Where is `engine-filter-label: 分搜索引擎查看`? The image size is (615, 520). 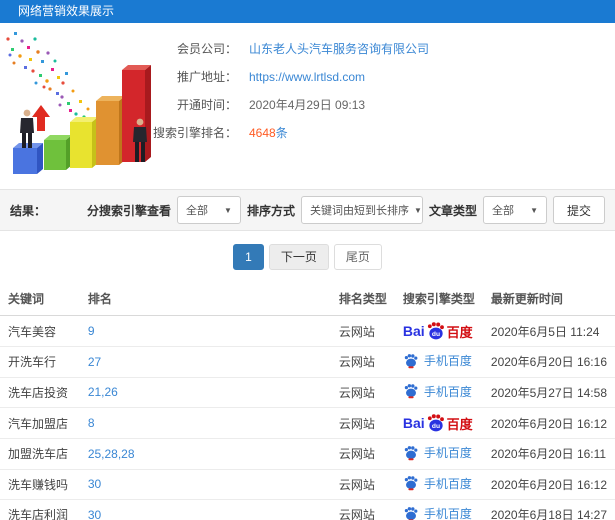
engine-filter-label: 分搜索引擎查看 is located at coordinates (128, 210).